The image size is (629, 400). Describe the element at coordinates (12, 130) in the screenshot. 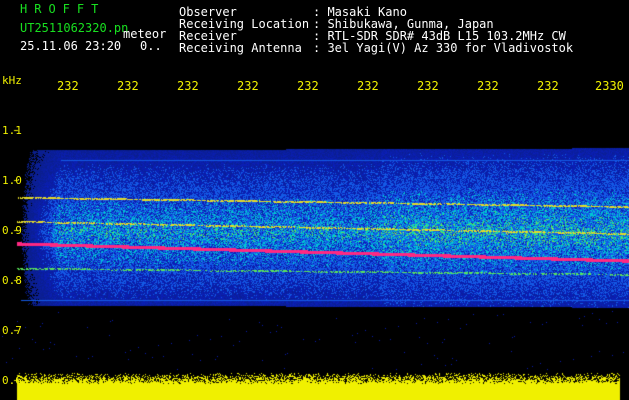

I see `y-tick-label: 1.1` at that location.